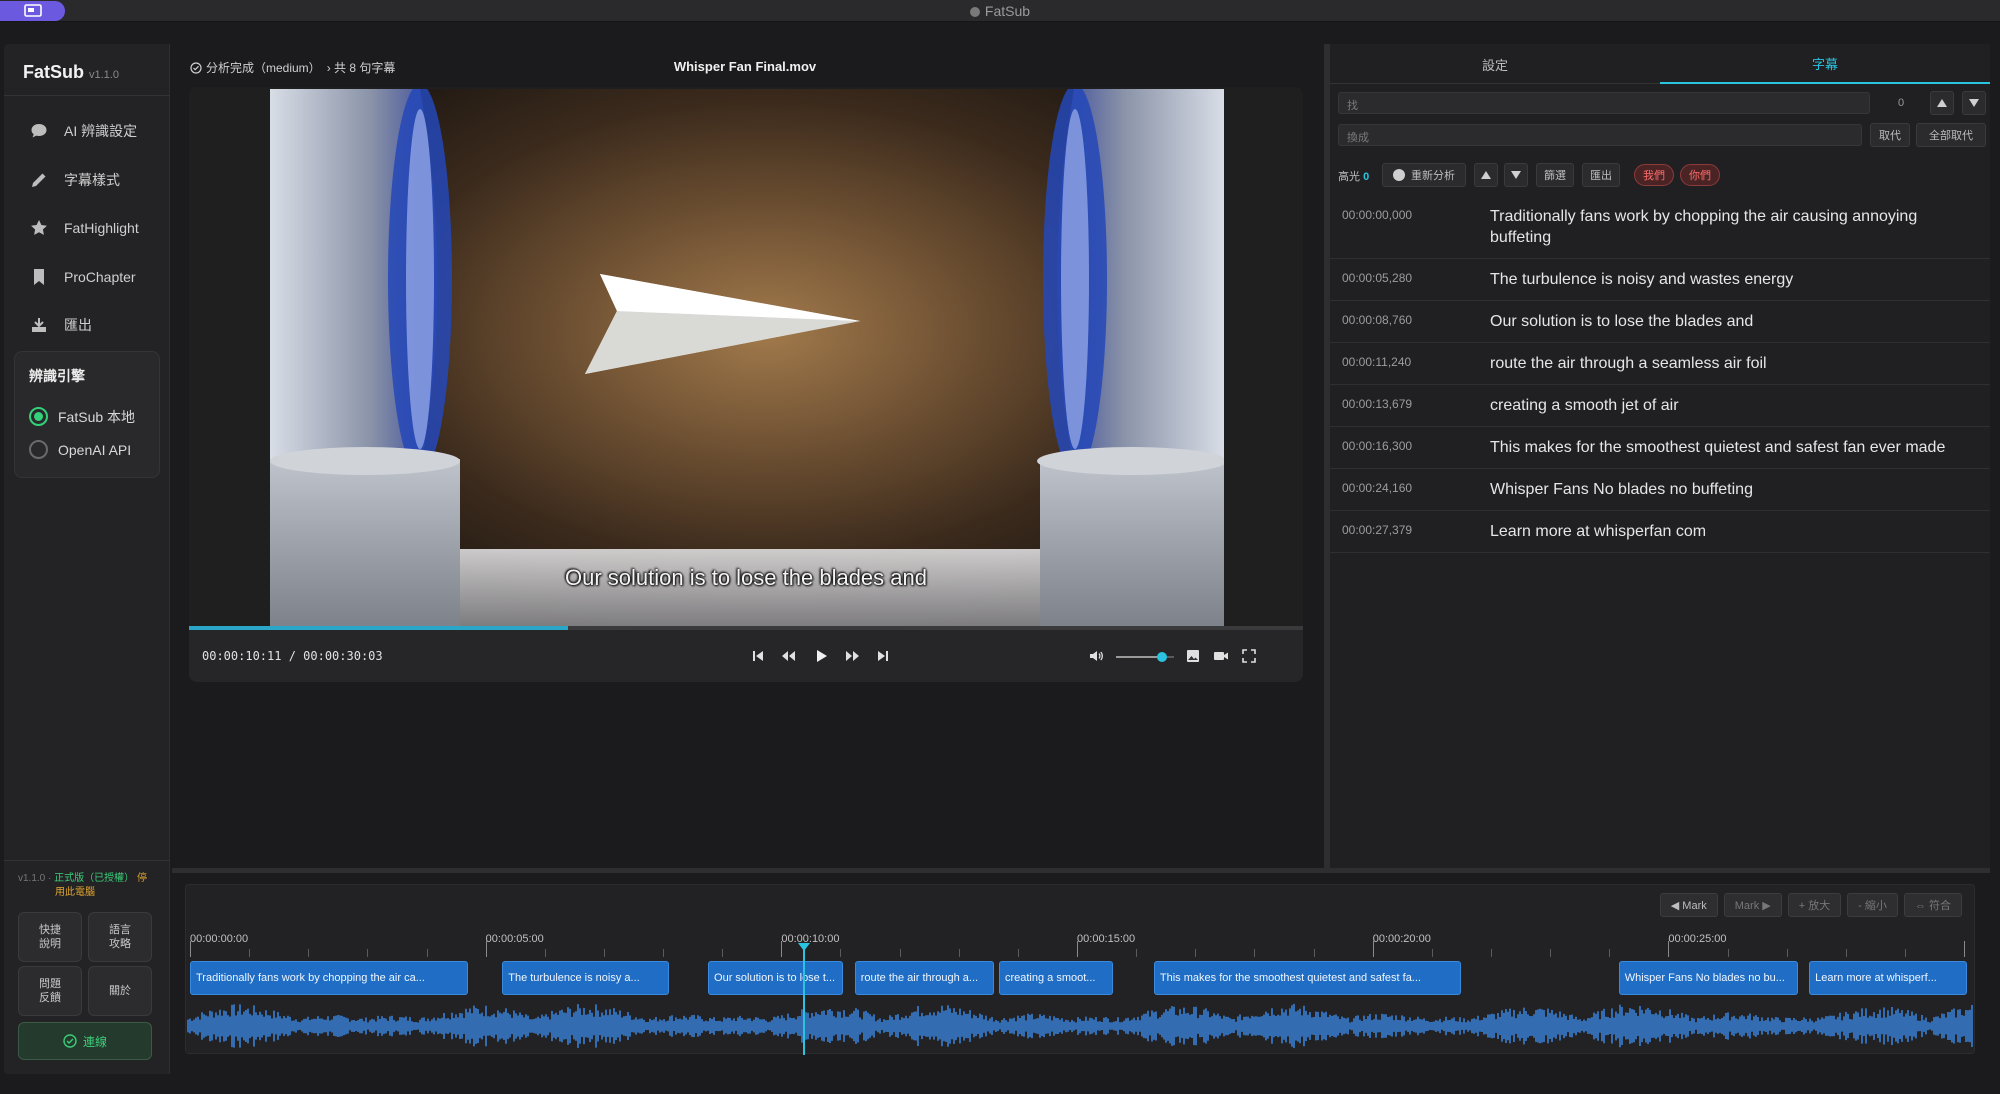  I want to click on mark-next-button: Mark ▶, so click(1752, 905).